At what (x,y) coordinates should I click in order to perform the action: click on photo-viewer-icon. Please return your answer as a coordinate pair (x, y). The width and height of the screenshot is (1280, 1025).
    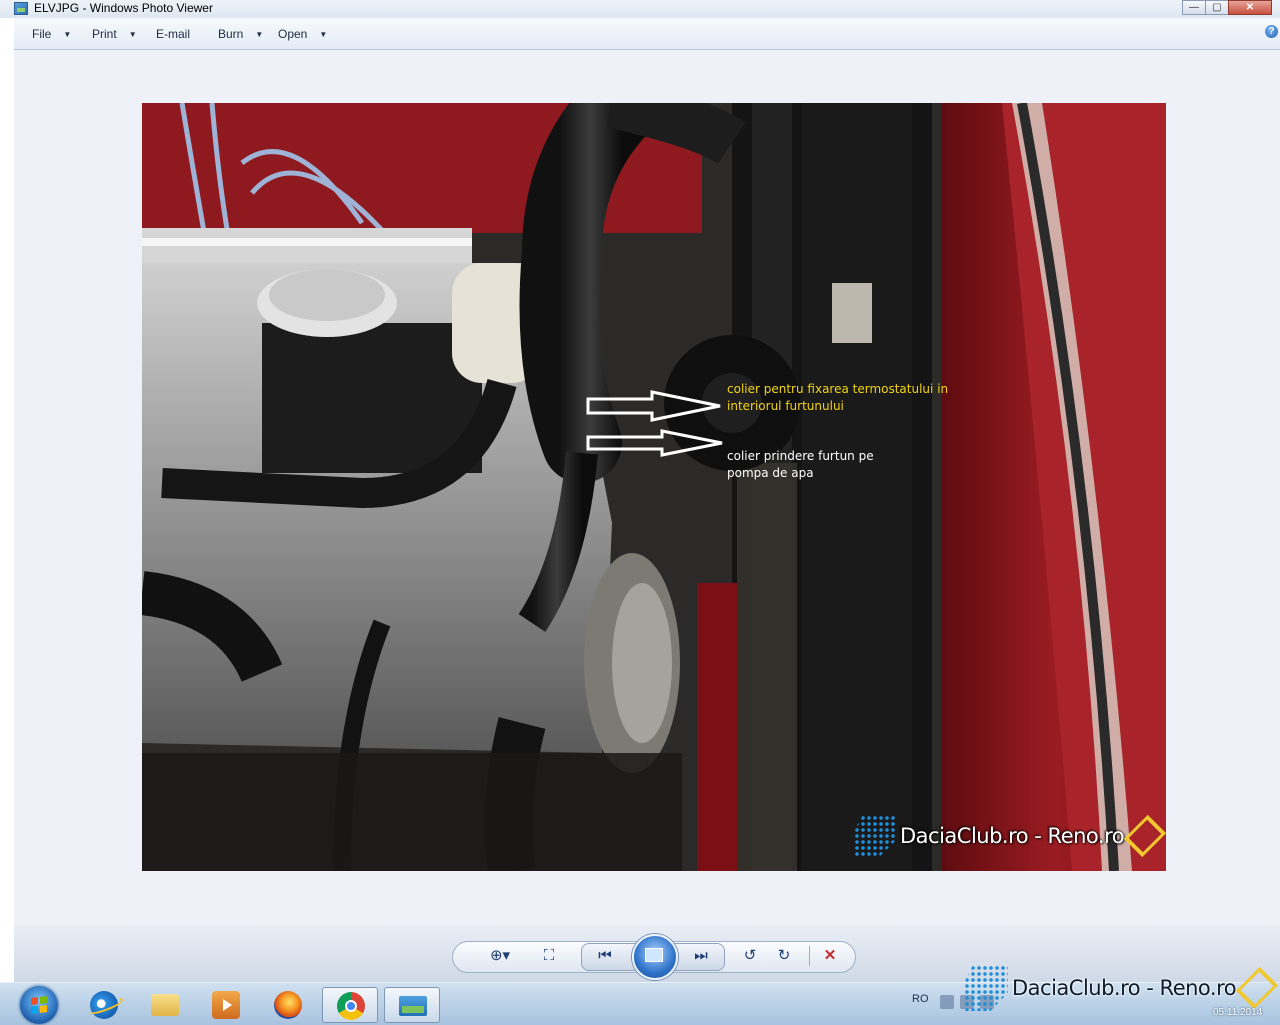
    Looking at the image, I should click on (413, 1006).